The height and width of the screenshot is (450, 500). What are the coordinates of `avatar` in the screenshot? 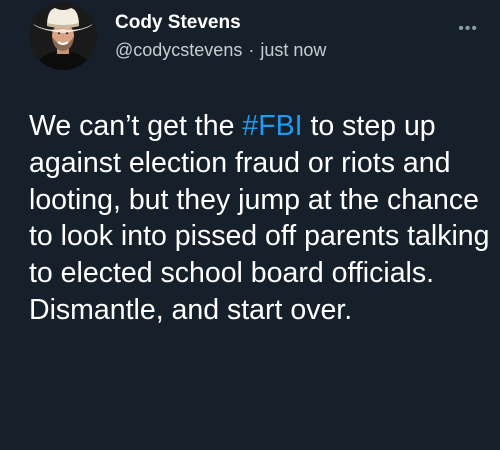 It's located at (63, 36).